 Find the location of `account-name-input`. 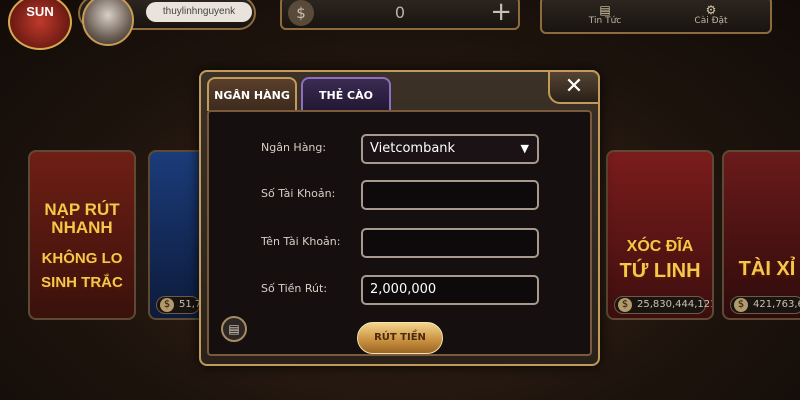

account-name-input is located at coordinates (450, 243).